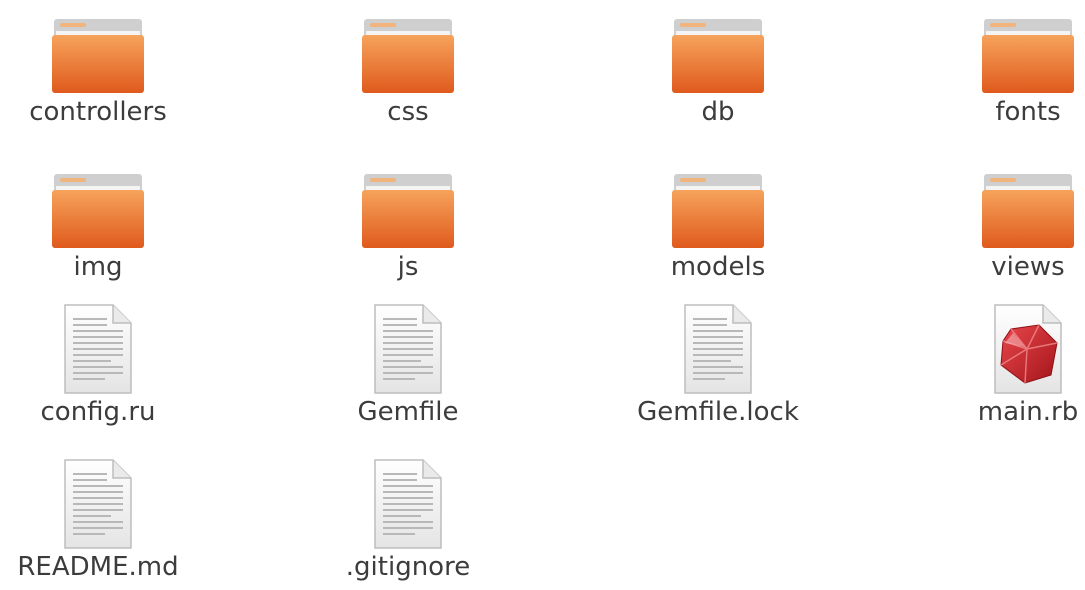 Image resolution: width=1085 pixels, height=590 pixels. I want to click on file-label: db, so click(718, 112).